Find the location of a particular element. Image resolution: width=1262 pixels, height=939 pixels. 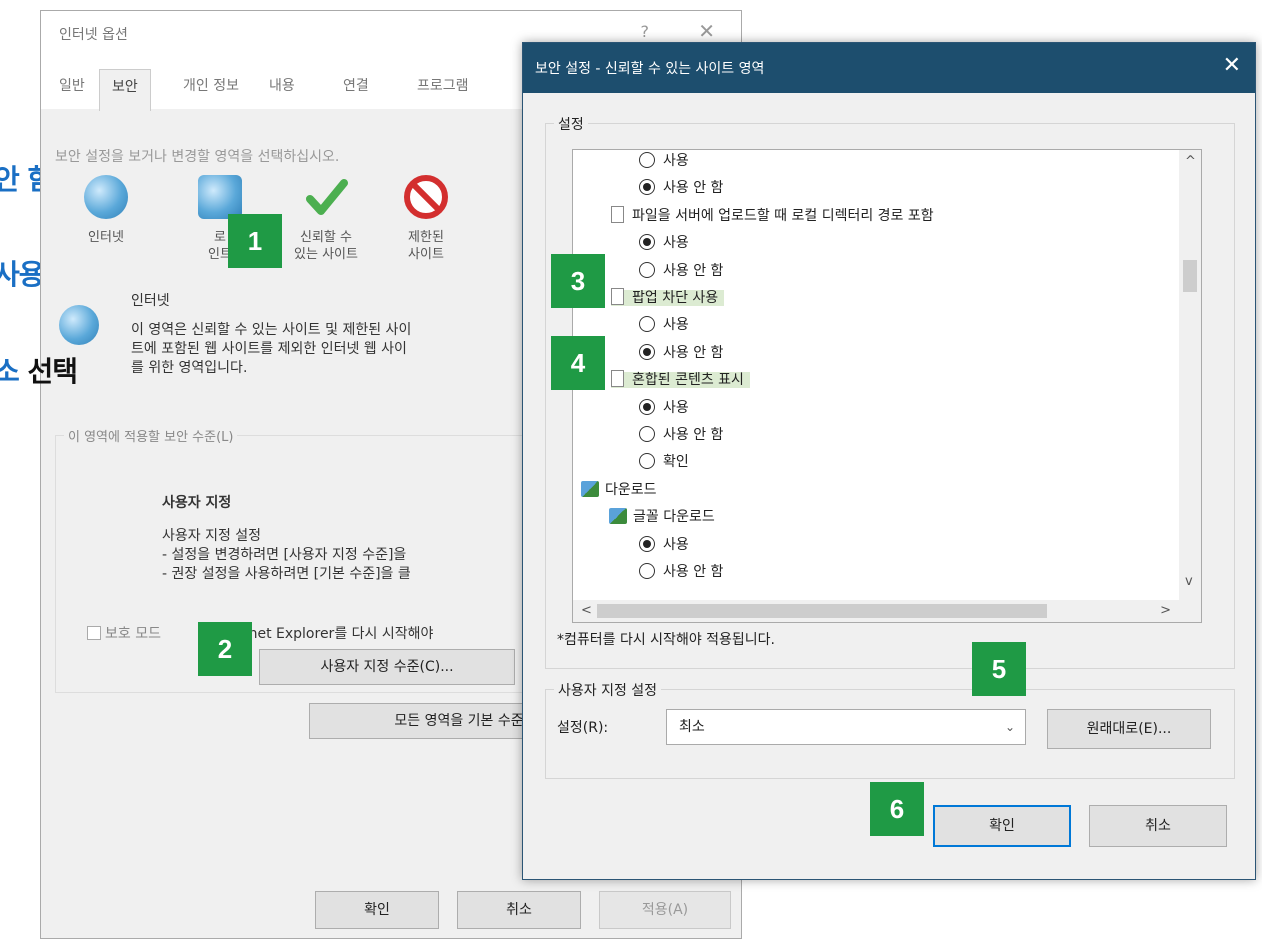

dialog-ok-button: 확인 is located at coordinates (1002, 826).